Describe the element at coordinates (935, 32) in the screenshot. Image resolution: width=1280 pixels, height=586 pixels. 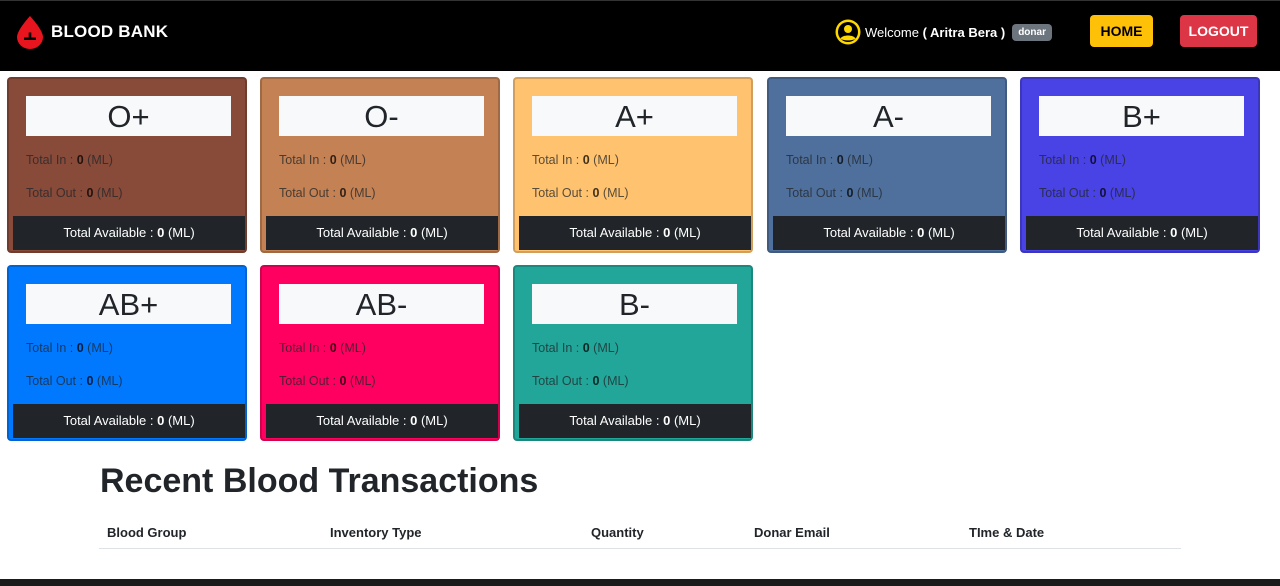
I see `welcome-text: Welcome ( Aritra Bera )` at that location.